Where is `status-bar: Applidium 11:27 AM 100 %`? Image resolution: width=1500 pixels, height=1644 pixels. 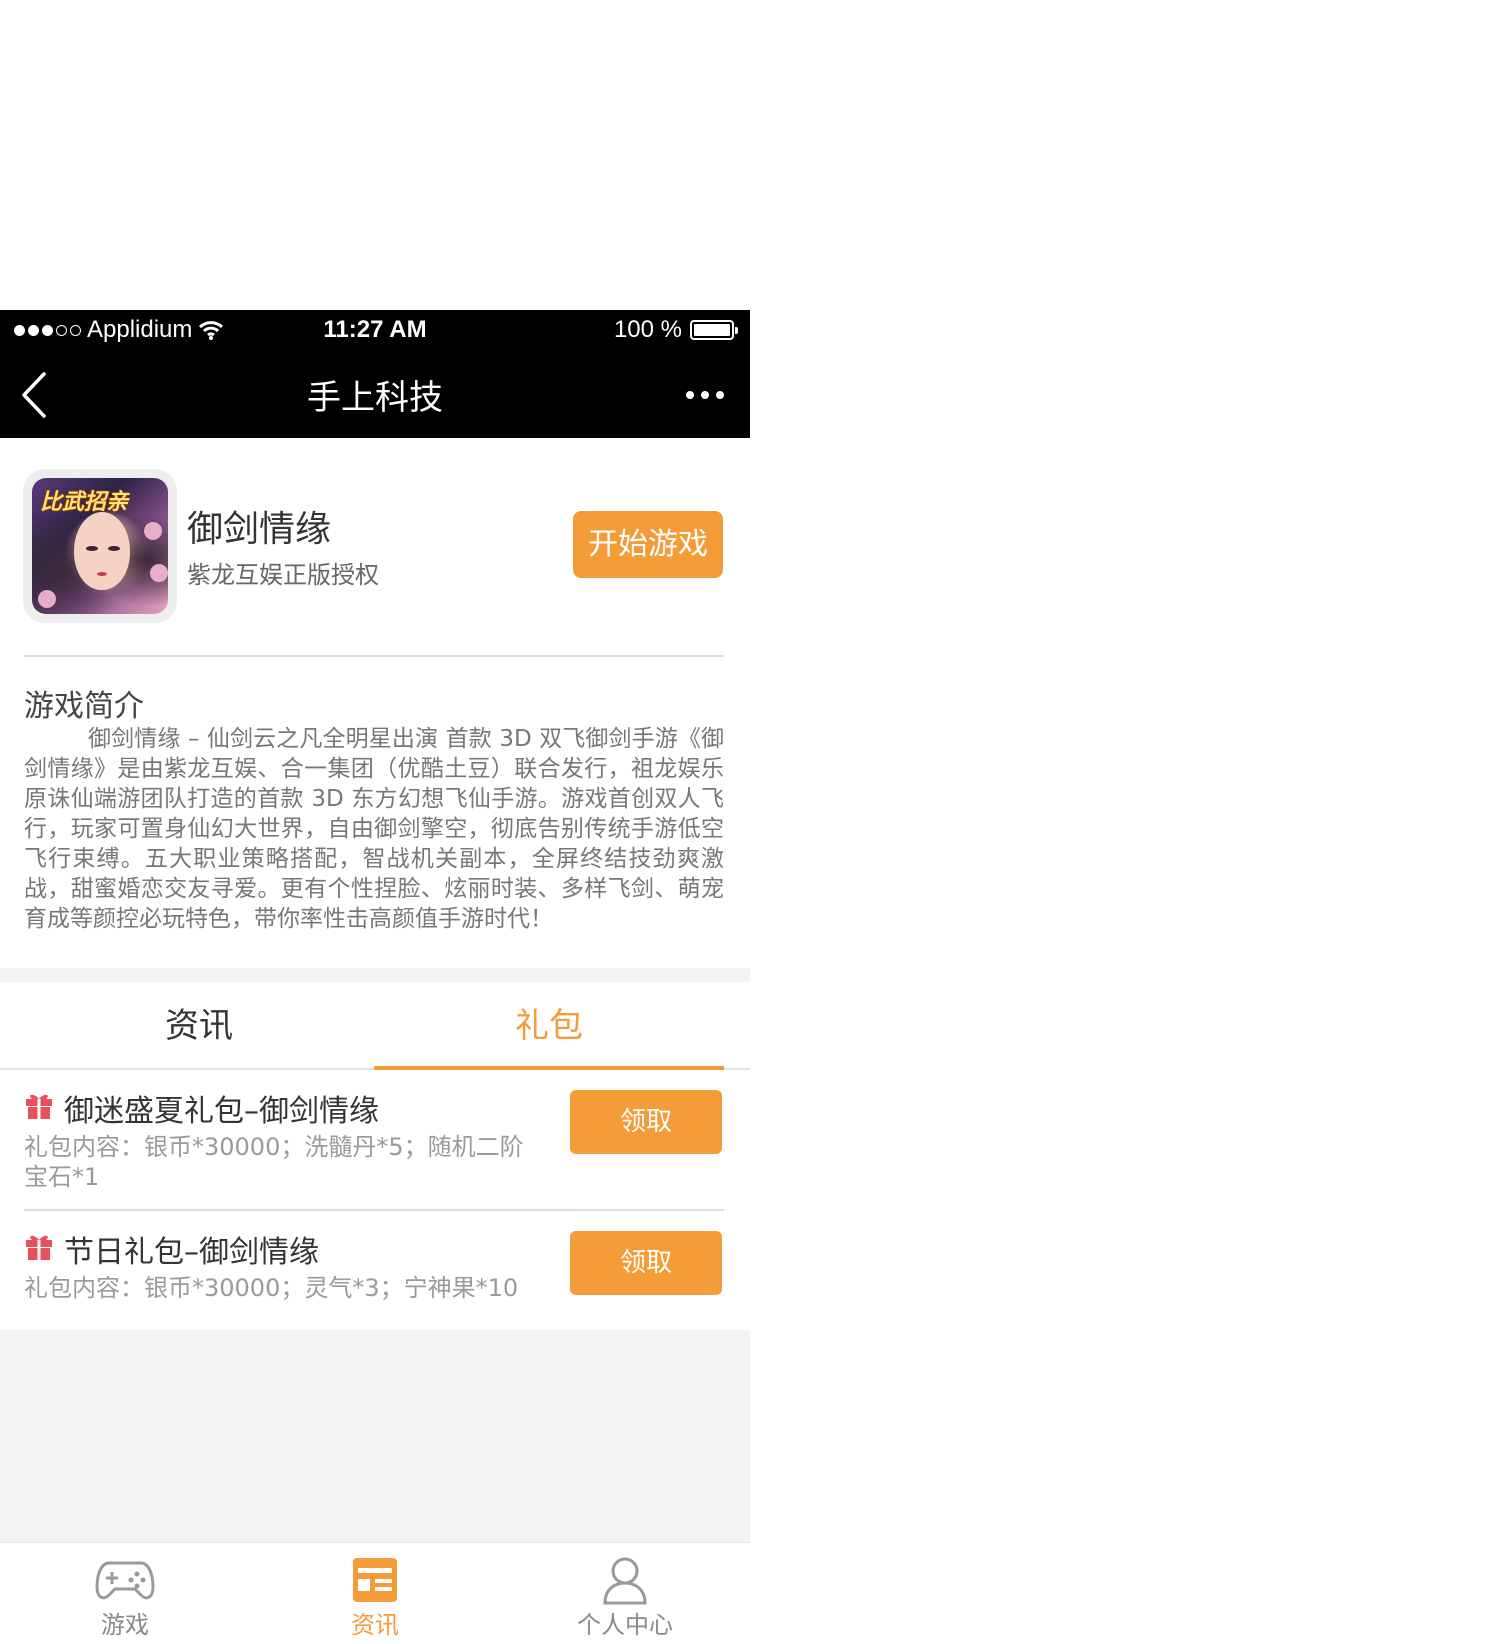 status-bar: Applidium 11:27 AM 100 % is located at coordinates (375, 330).